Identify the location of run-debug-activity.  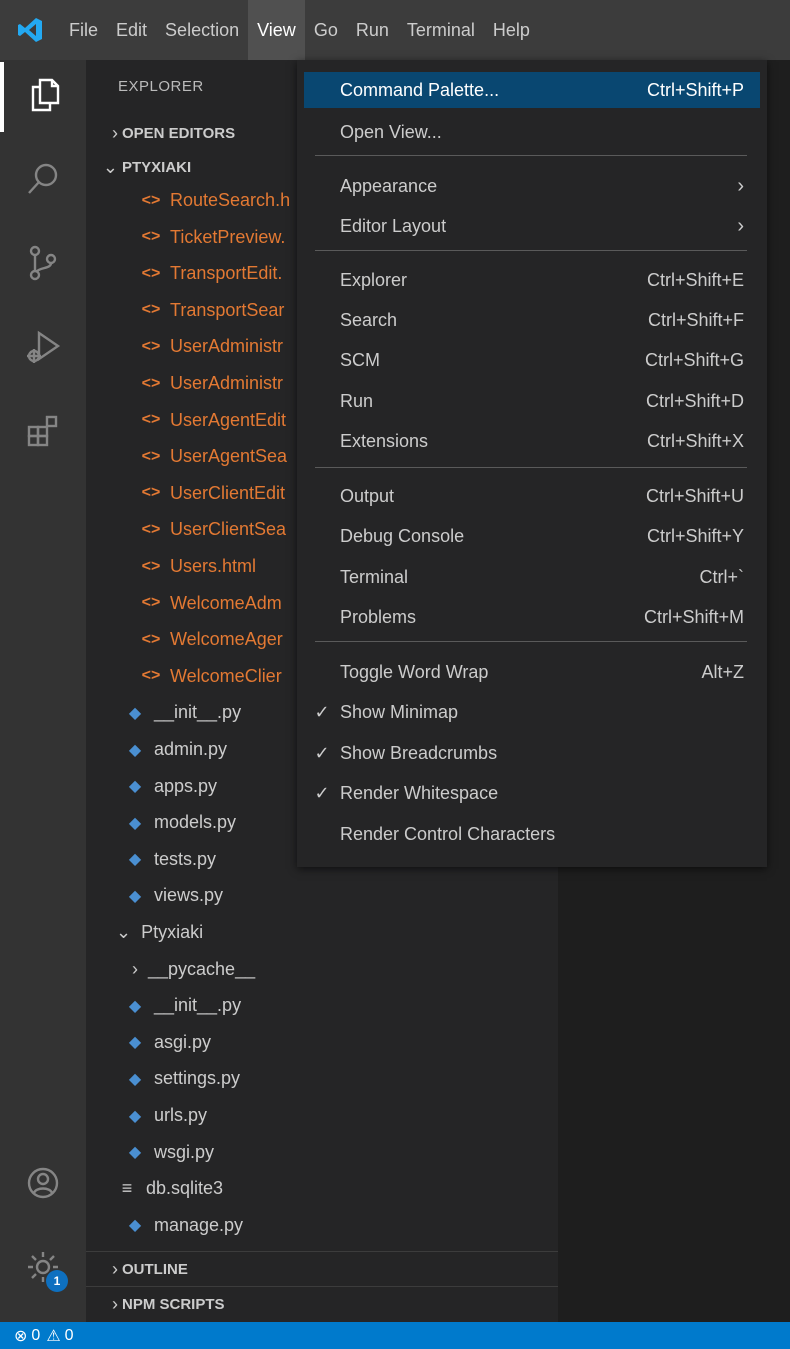
(43, 349).